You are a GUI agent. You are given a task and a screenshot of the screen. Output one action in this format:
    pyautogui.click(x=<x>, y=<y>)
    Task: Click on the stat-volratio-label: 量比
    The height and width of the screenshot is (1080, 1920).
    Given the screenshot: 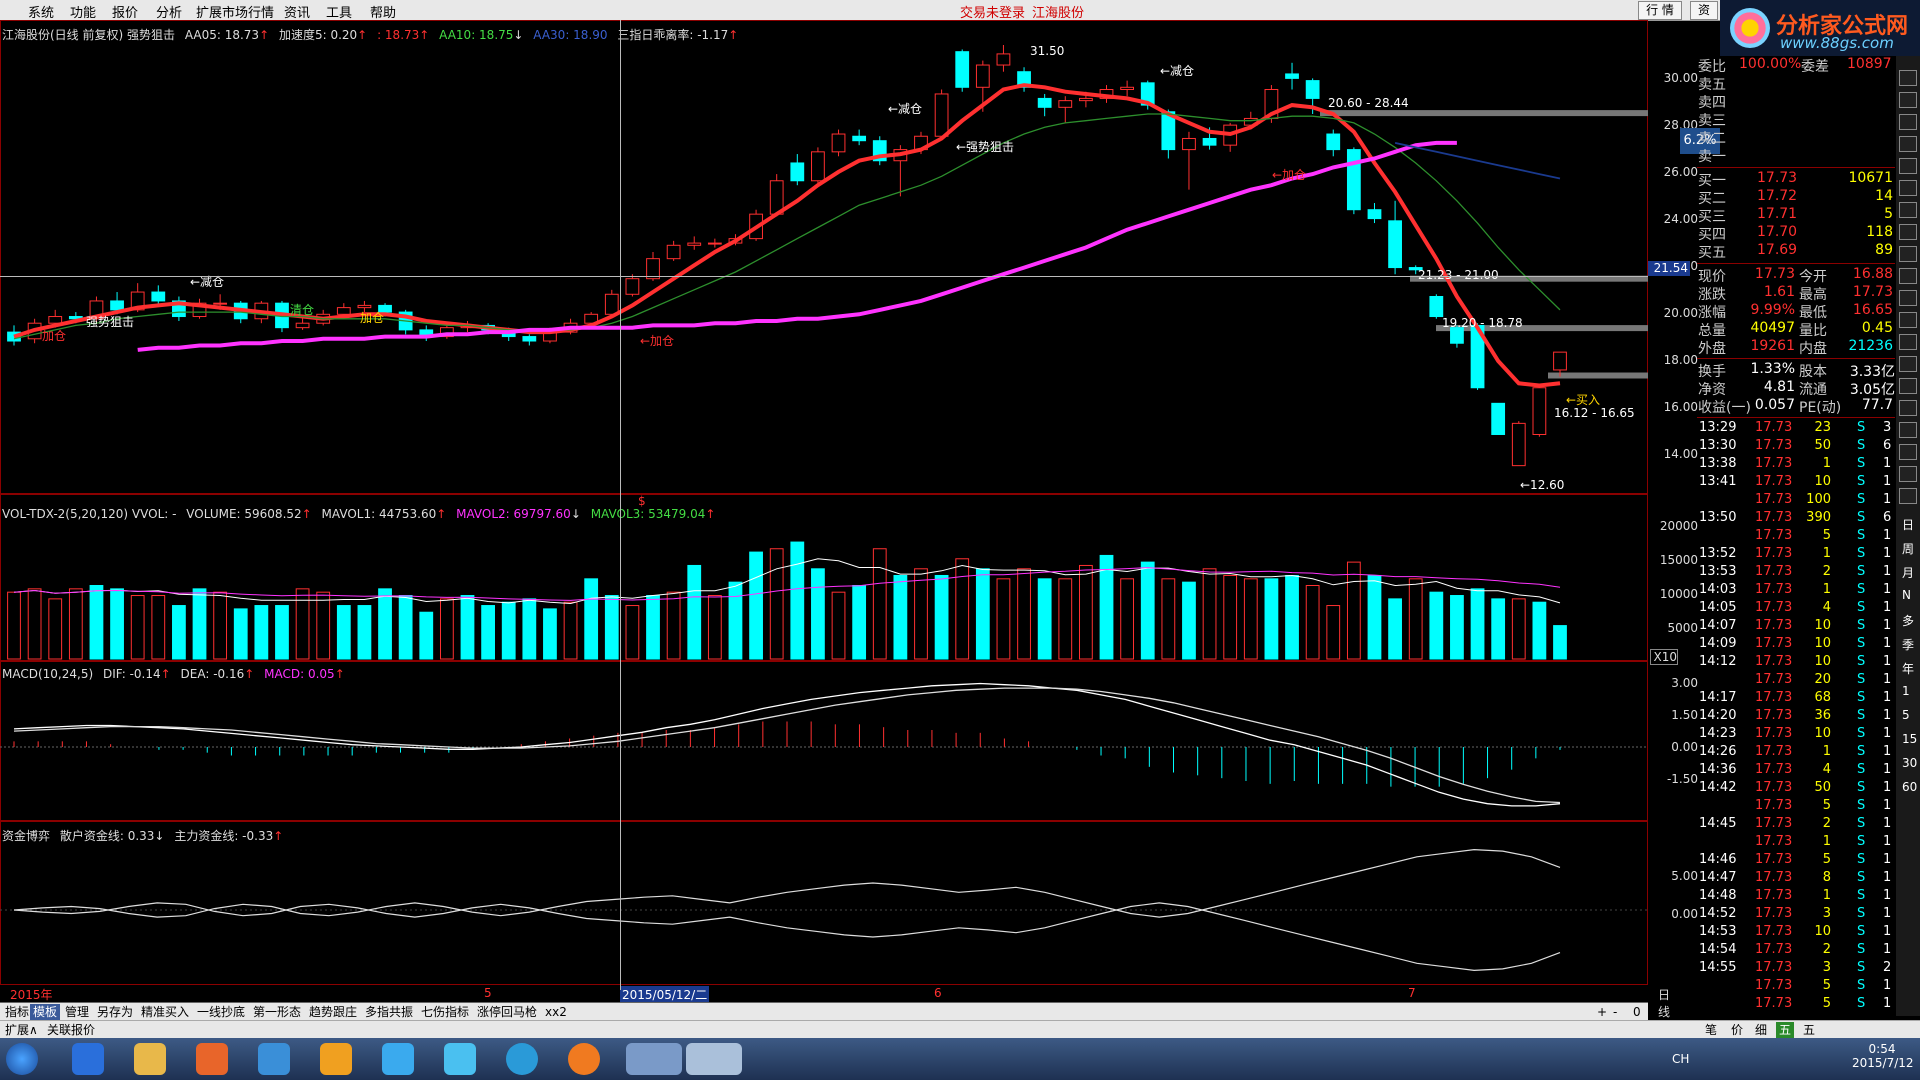 What is the action you would take?
    pyautogui.click(x=1813, y=331)
    